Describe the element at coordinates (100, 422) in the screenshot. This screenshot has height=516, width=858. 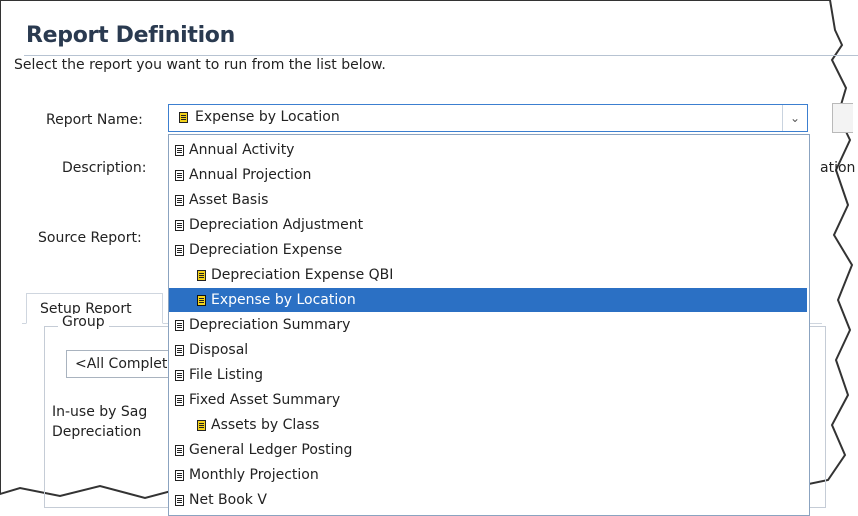
I see `inuse-text: In-use by Sag Depreciation` at that location.